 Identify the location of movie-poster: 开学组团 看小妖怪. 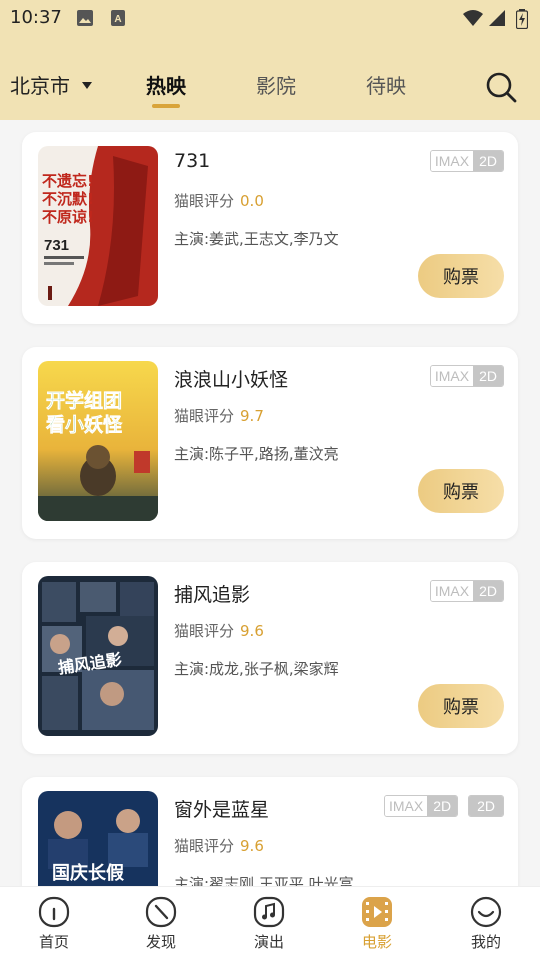
(98, 441).